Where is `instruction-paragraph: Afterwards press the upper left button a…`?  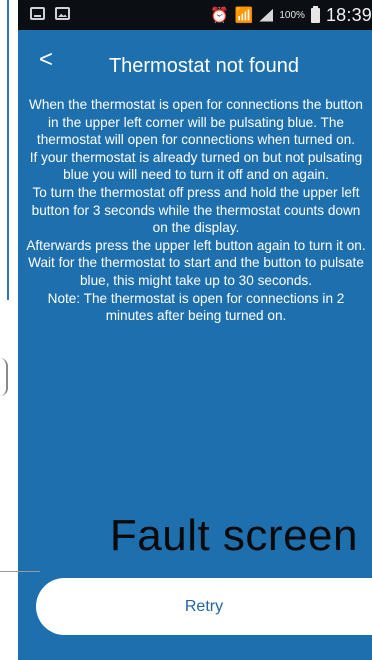
instruction-paragraph: Afterwards press the upper left button a… is located at coordinates (196, 262).